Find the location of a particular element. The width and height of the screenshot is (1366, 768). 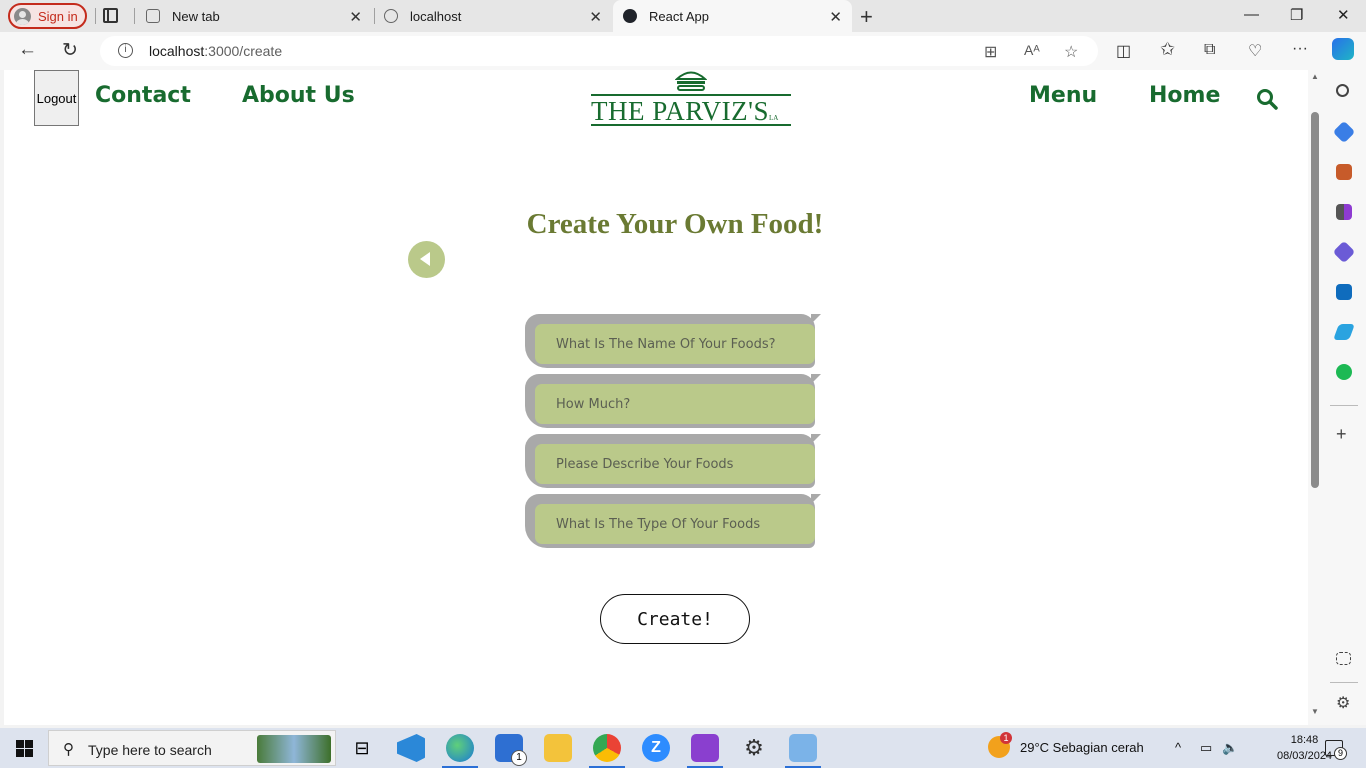

logo-rule is located at coordinates (691, 125).